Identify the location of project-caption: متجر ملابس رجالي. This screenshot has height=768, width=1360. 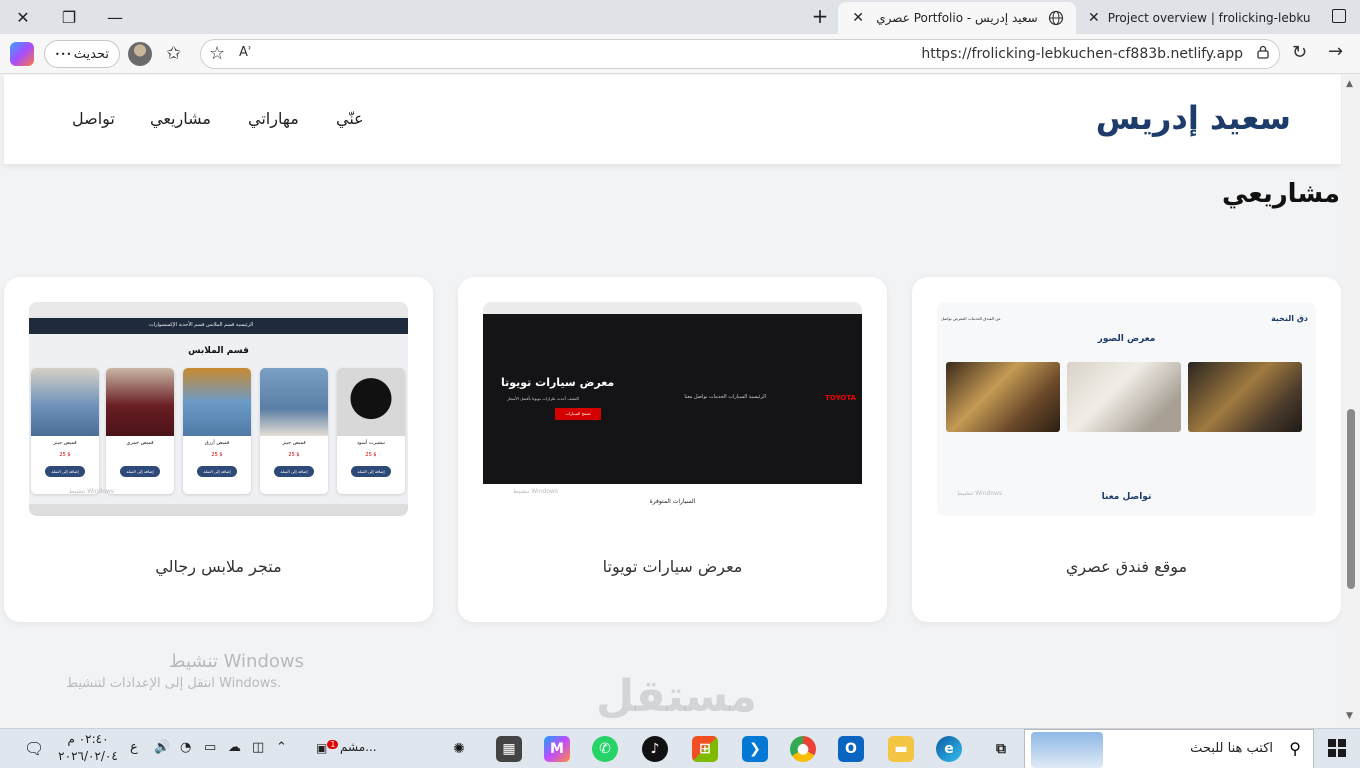
(218, 566).